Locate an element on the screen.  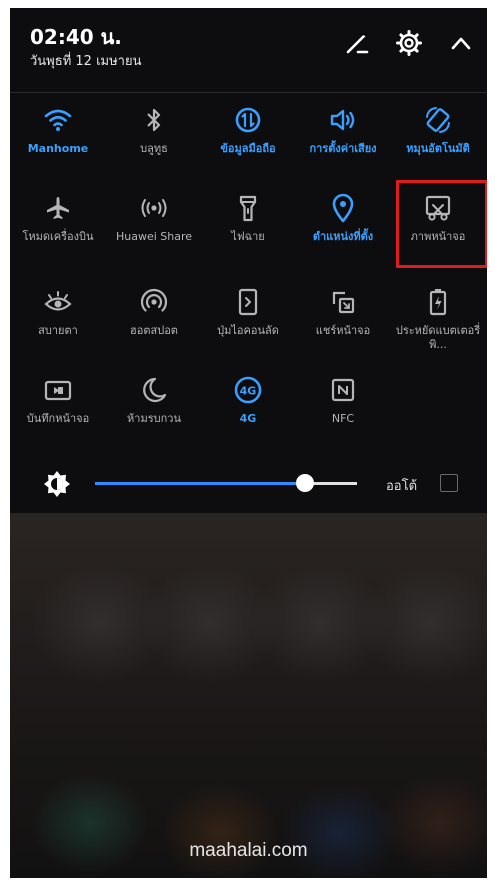
tile-label: ห้ามรบกวน is located at coordinates (154, 418).